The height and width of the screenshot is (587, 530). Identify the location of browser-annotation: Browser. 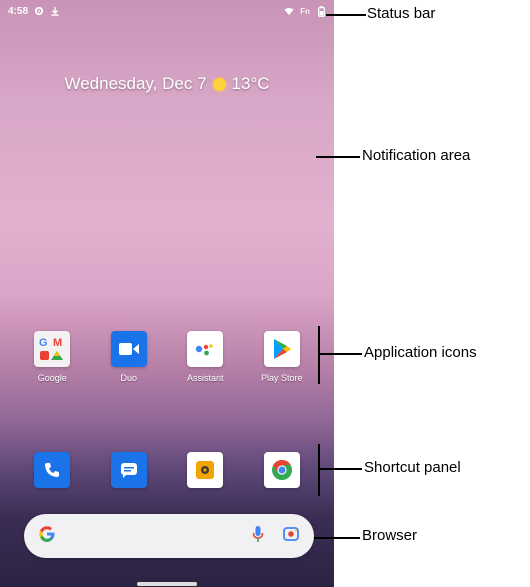
(390, 535).